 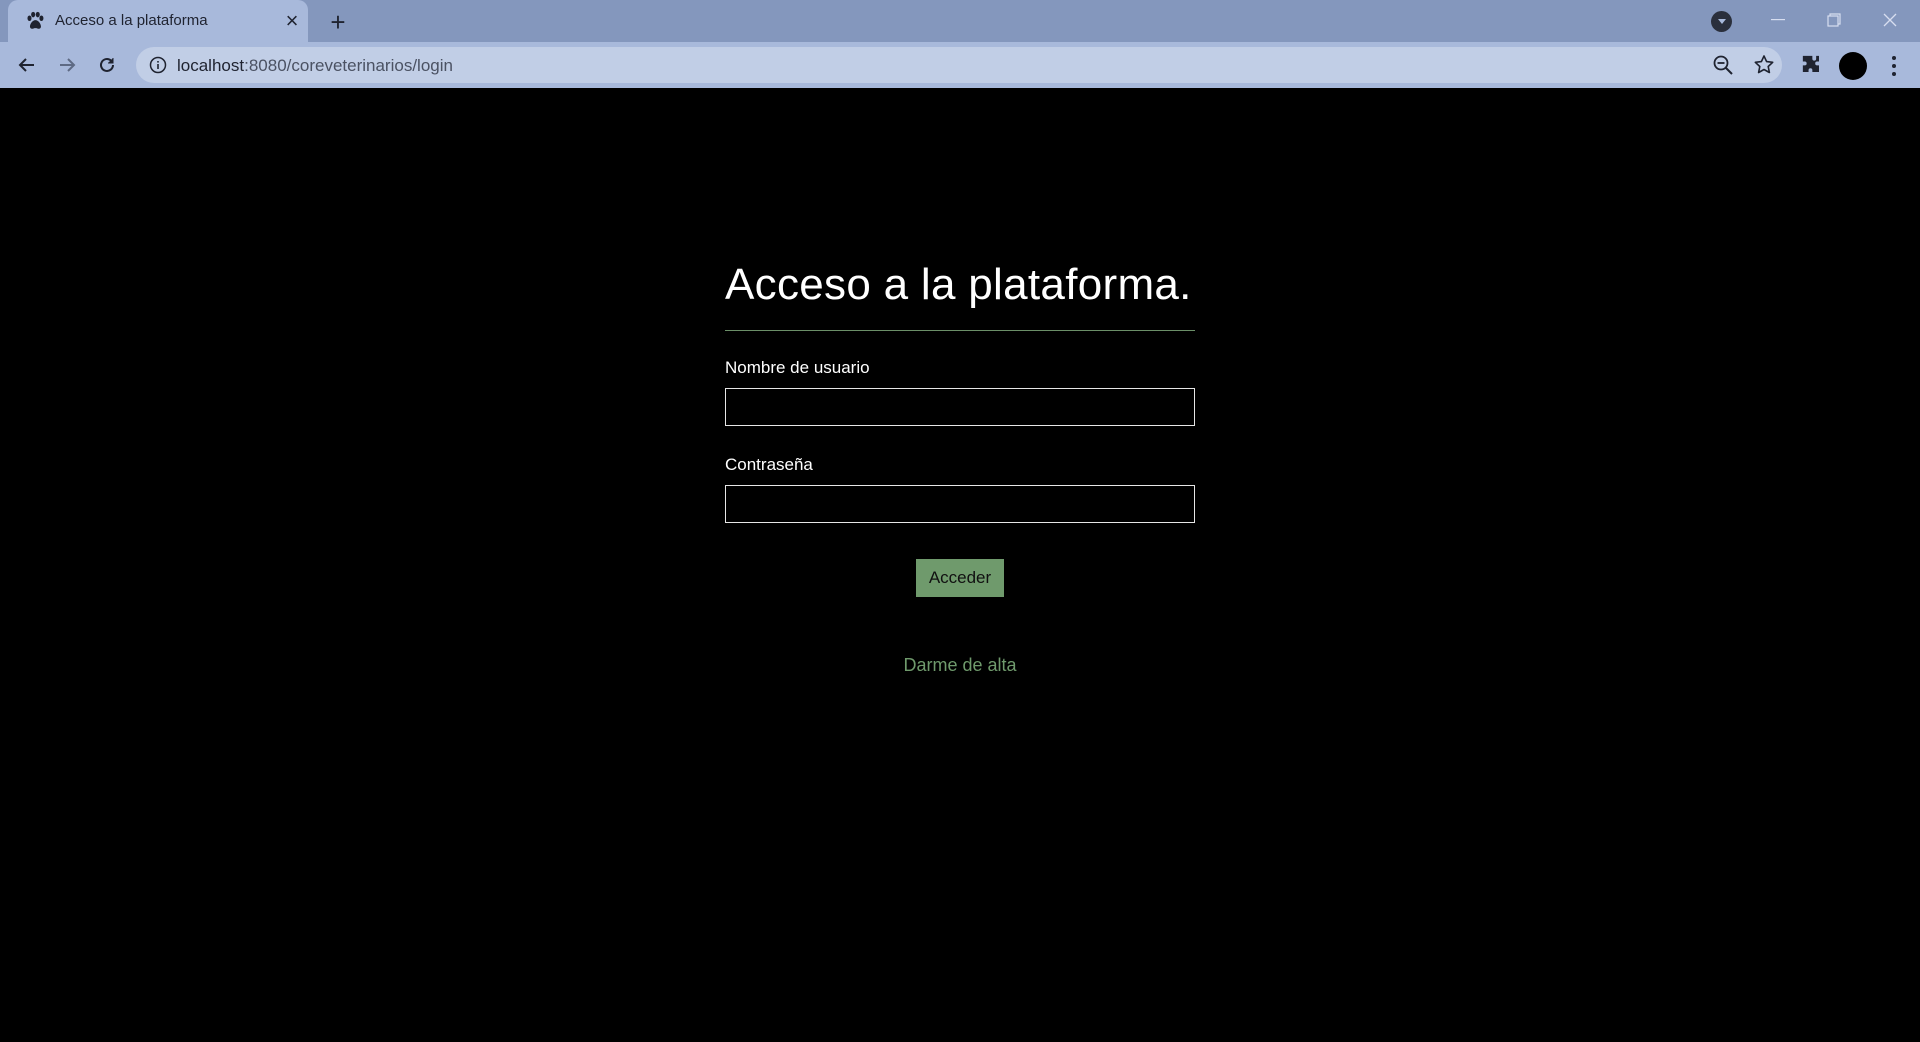 I want to click on browser-tab: Acceso a la plataforma ×, so click(x=158, y=21).